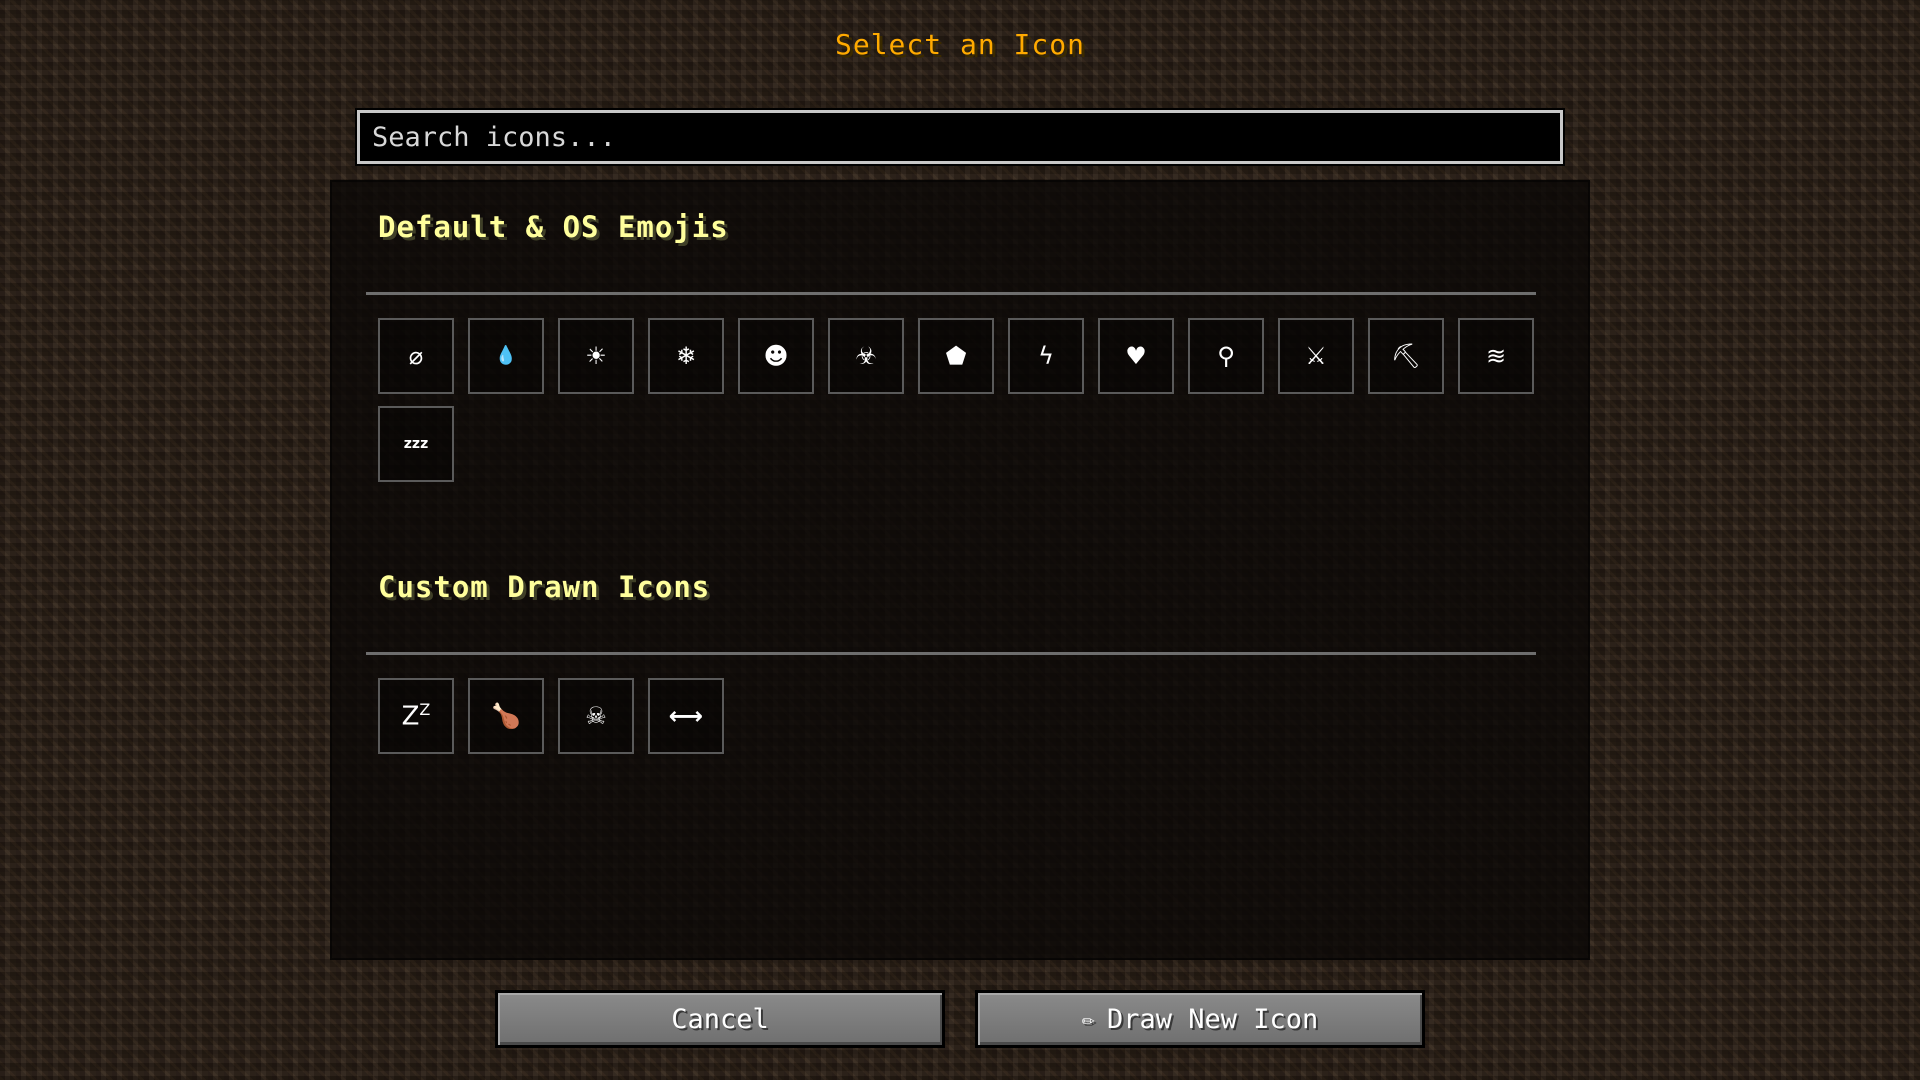 The height and width of the screenshot is (1080, 1920). I want to click on icon-grid: ZZ 🍗 ☠ ⟷, so click(963, 716).